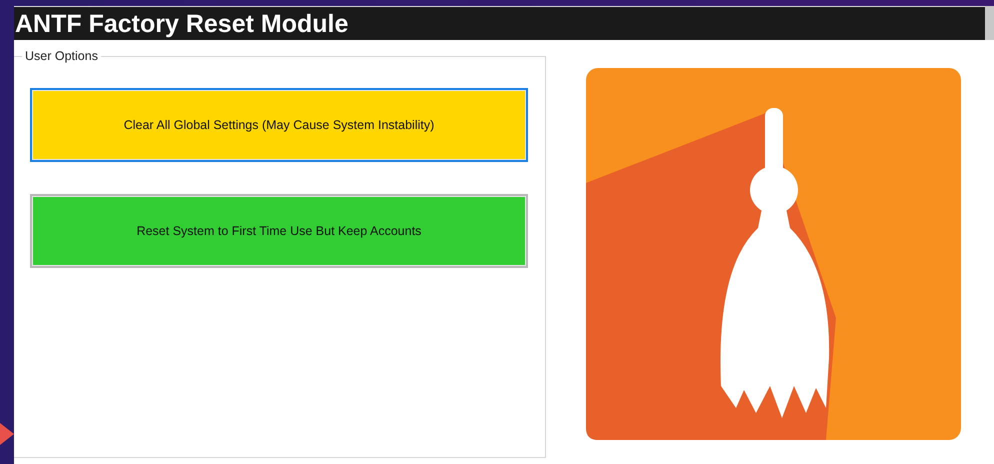 The image size is (994, 464). What do you see at coordinates (989, 23) in the screenshot?
I see `window-edge` at bounding box center [989, 23].